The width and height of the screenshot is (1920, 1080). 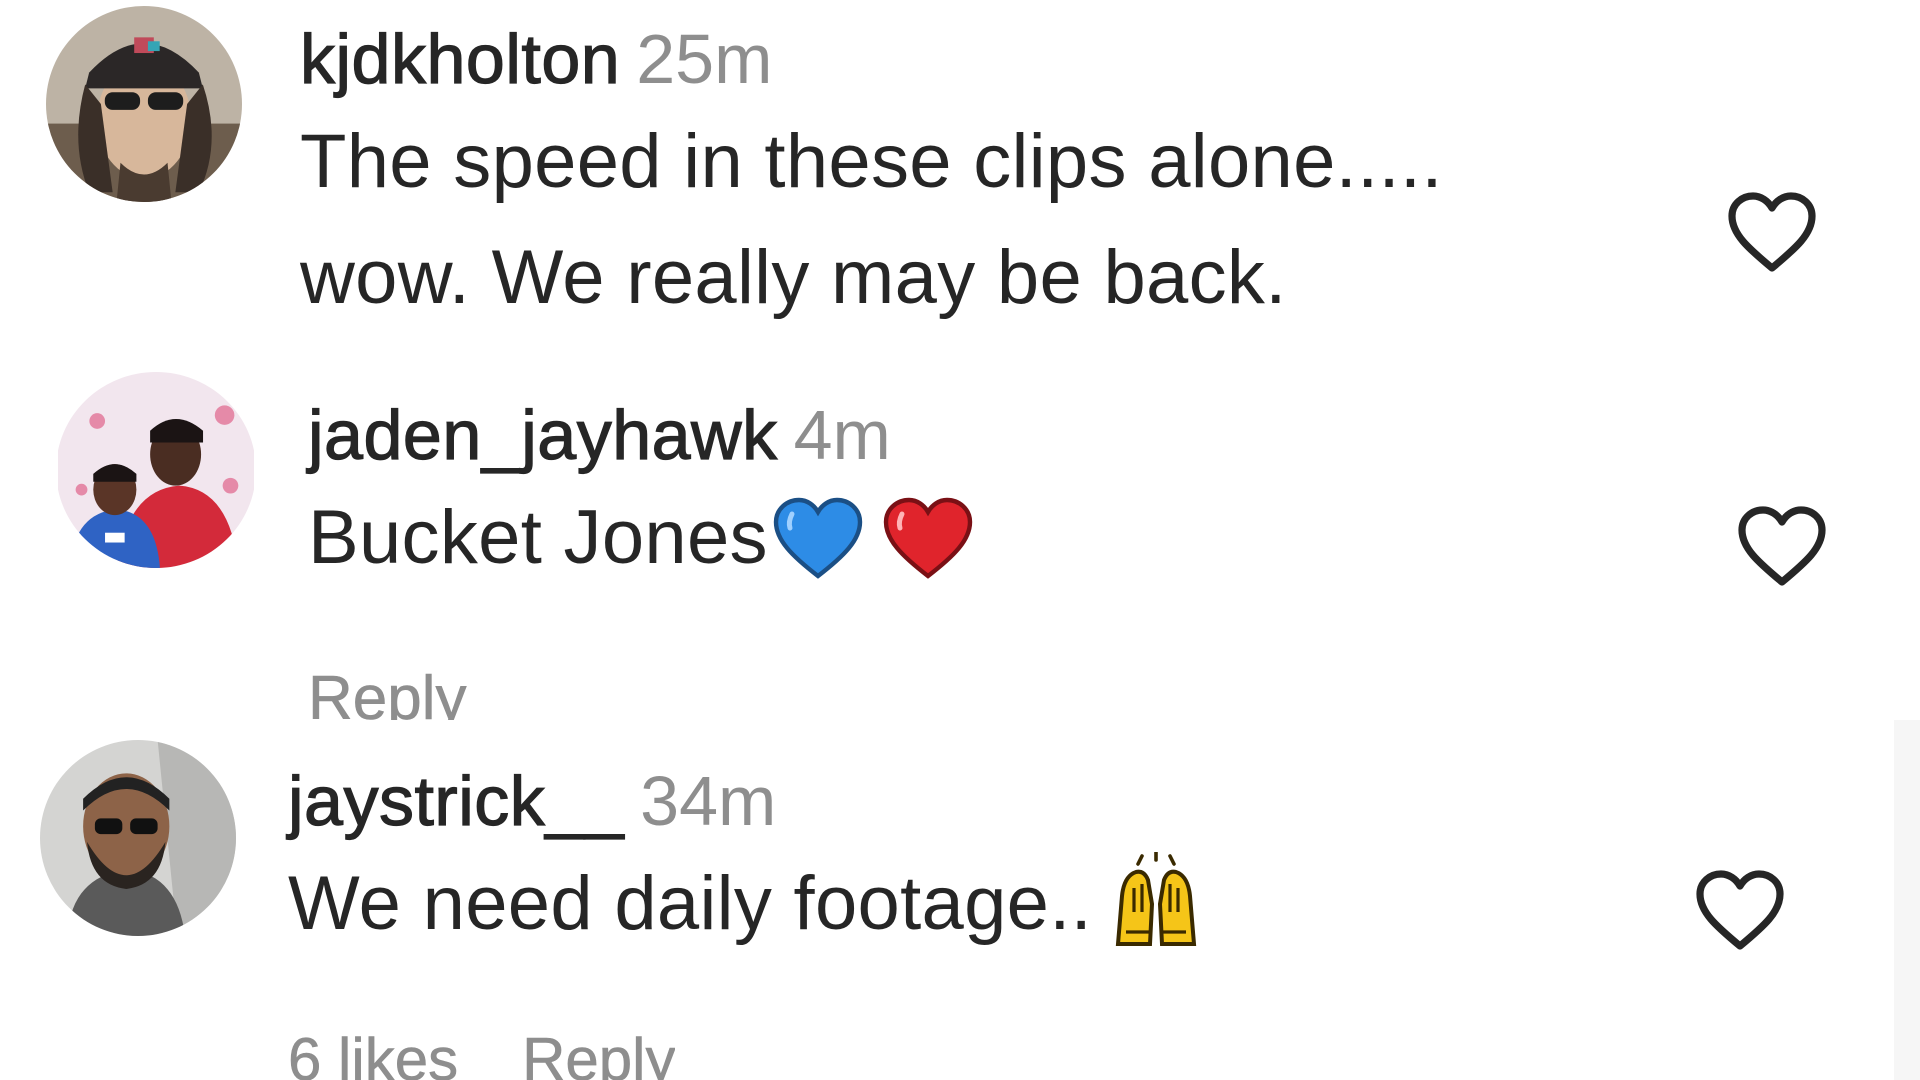 I want to click on comment-username: jaystrick__, so click(x=455, y=801).